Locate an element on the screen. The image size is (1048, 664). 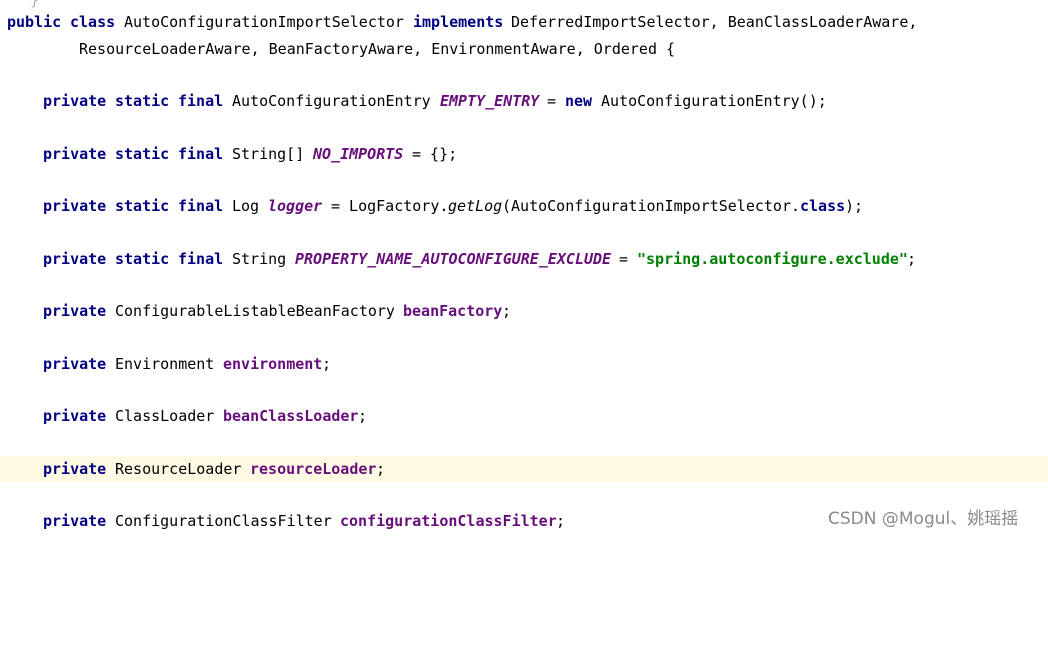
code-token: = LogFactory. is located at coordinates (390, 206).